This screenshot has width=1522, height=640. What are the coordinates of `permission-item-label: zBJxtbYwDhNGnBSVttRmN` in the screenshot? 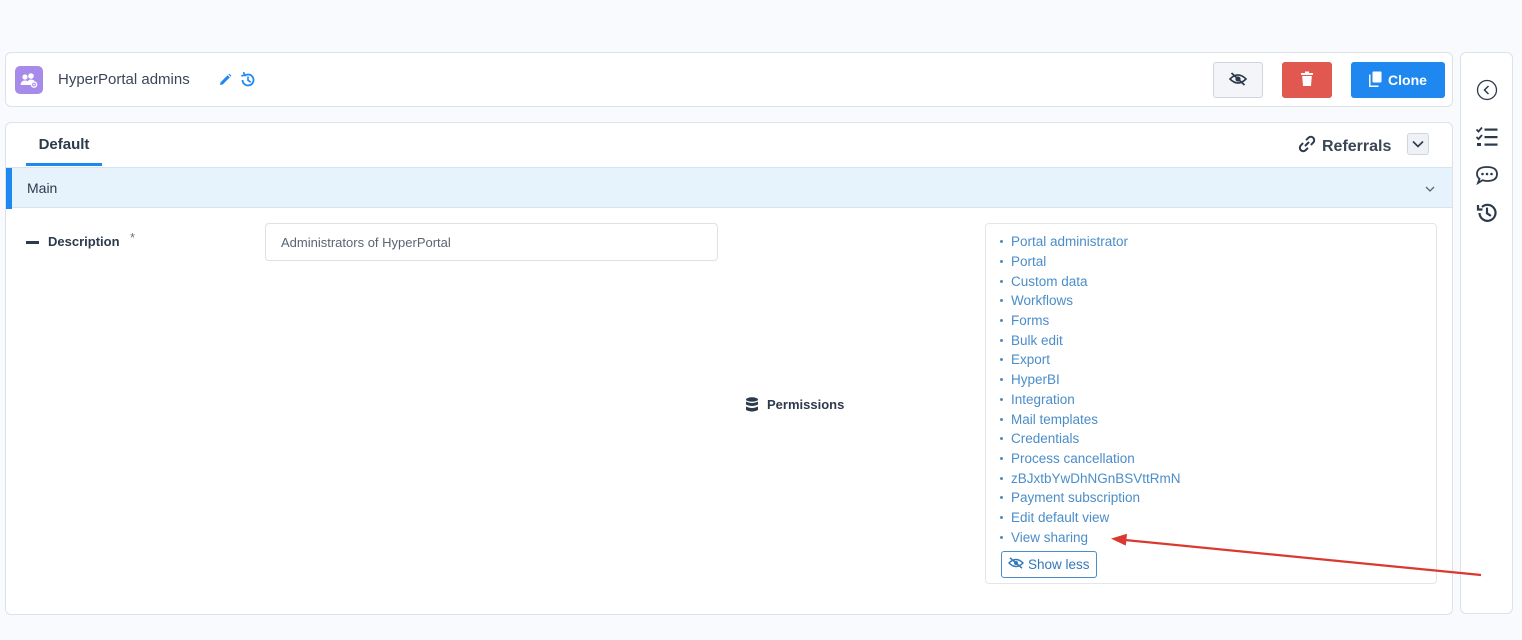 It's located at (1096, 478).